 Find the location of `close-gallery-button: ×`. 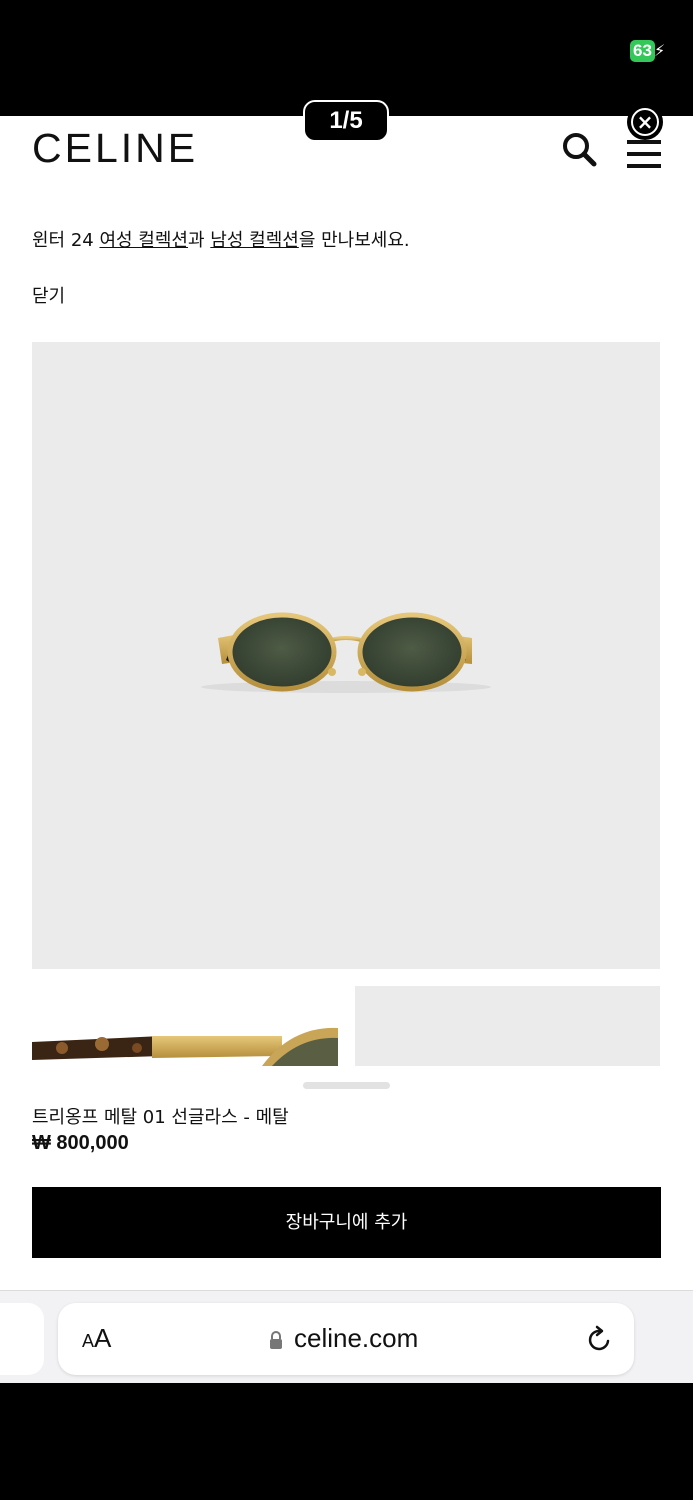

close-gallery-button: × is located at coordinates (645, 122).